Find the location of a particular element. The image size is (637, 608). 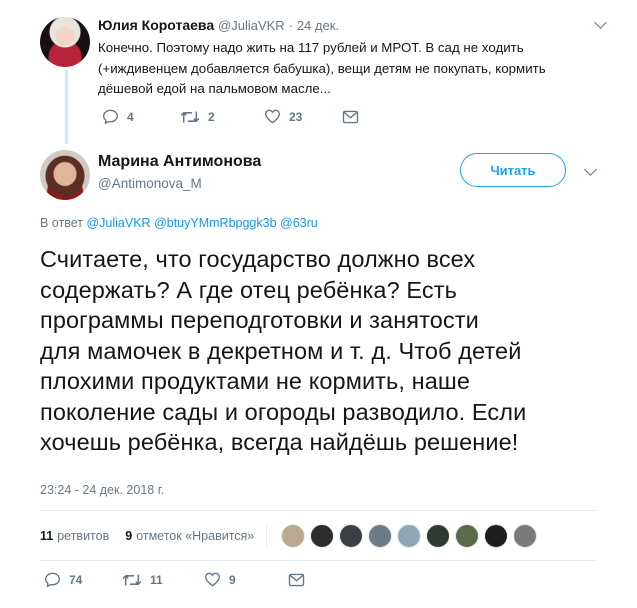

reply-author-avatar is located at coordinates (65, 42).